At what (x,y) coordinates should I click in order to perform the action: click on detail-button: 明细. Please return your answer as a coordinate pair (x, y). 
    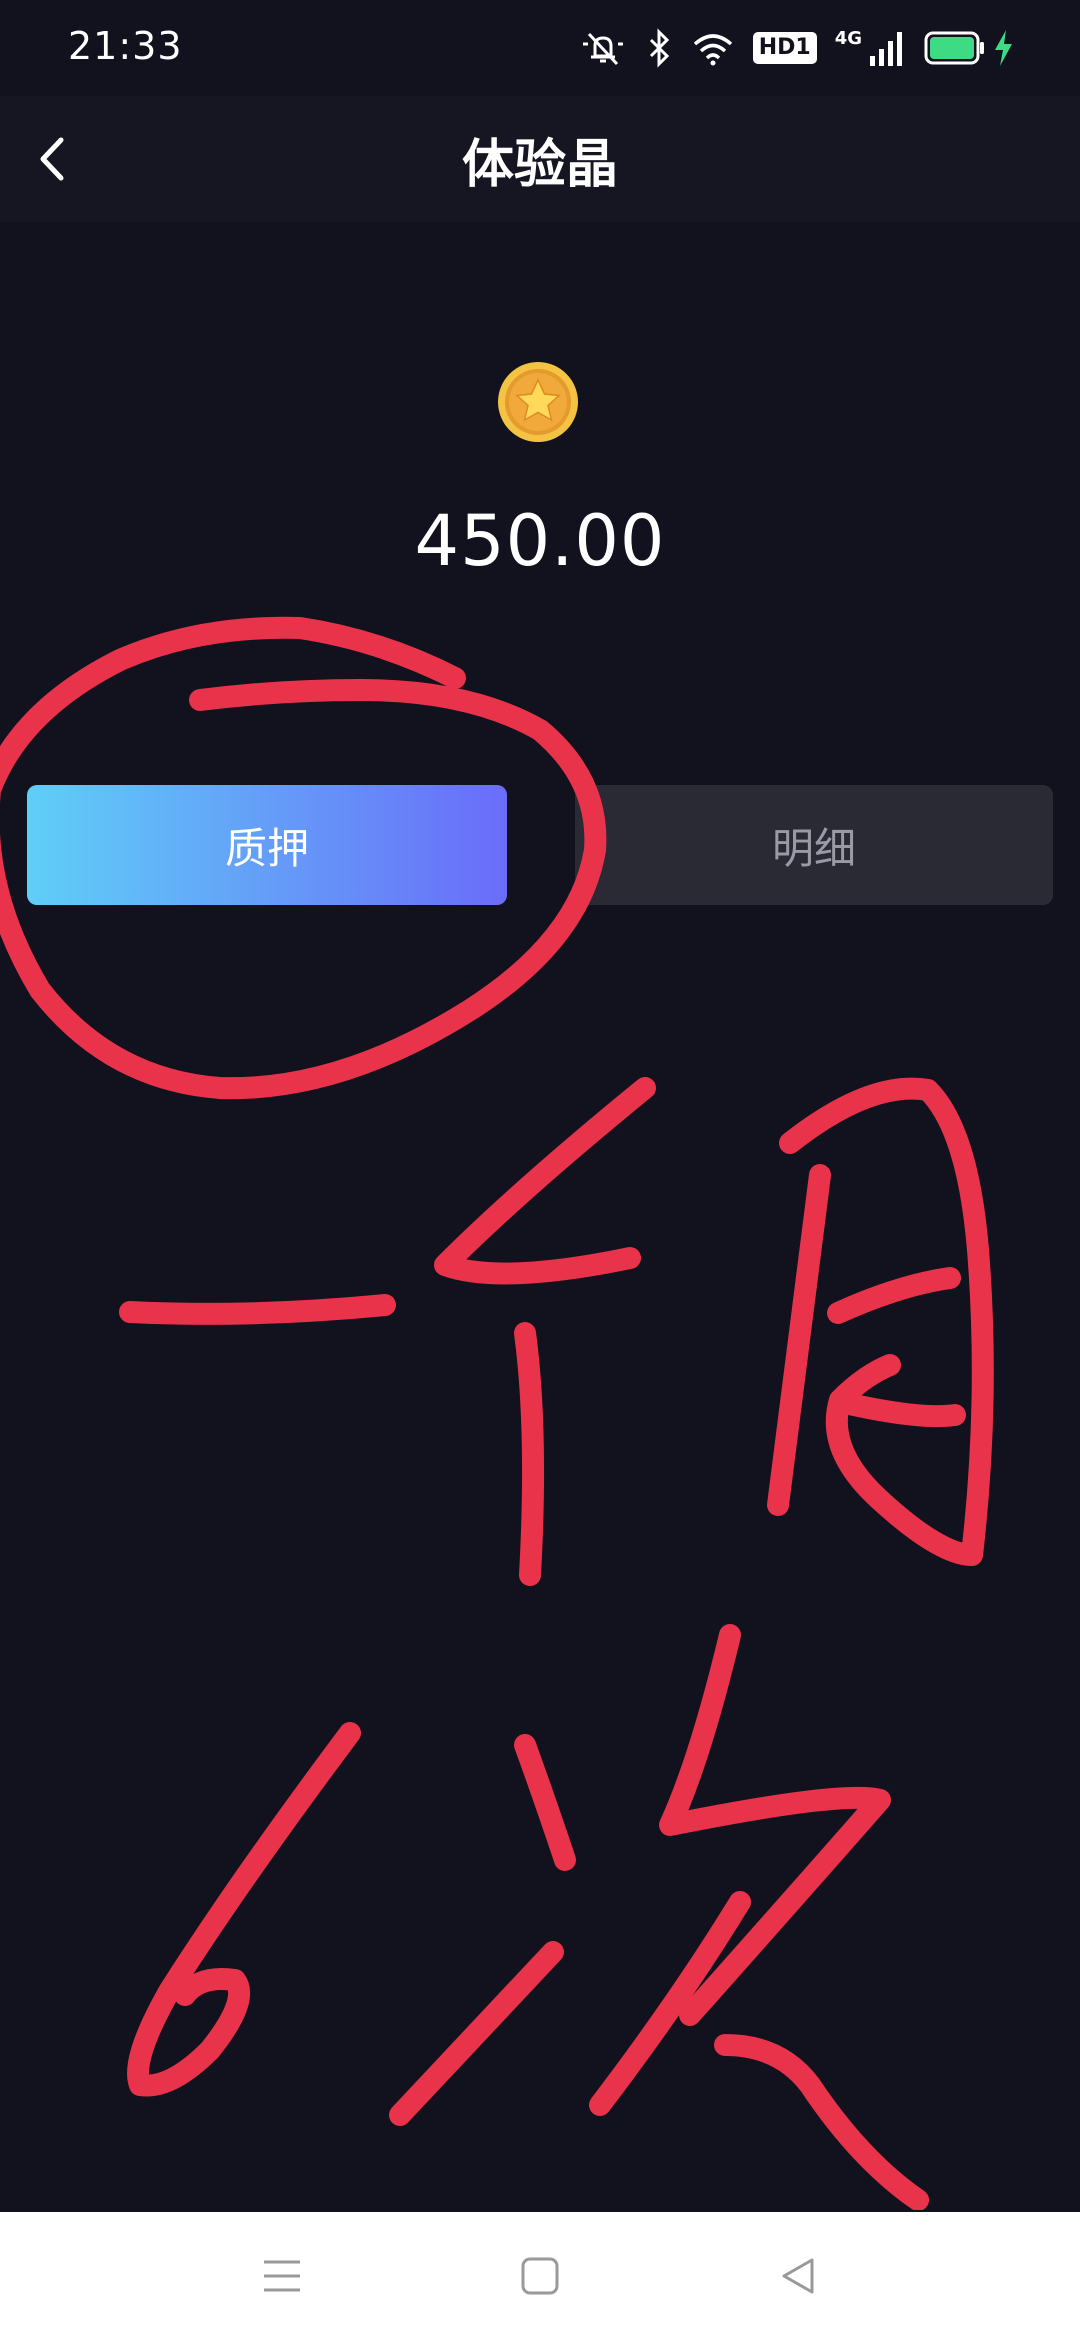
    Looking at the image, I should click on (814, 845).